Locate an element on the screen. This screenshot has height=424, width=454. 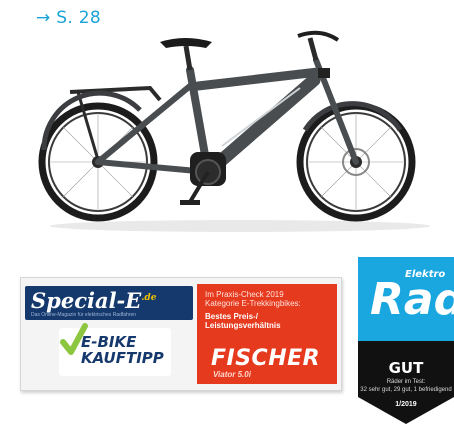
rating-grade: GUT is located at coordinates (406, 368).